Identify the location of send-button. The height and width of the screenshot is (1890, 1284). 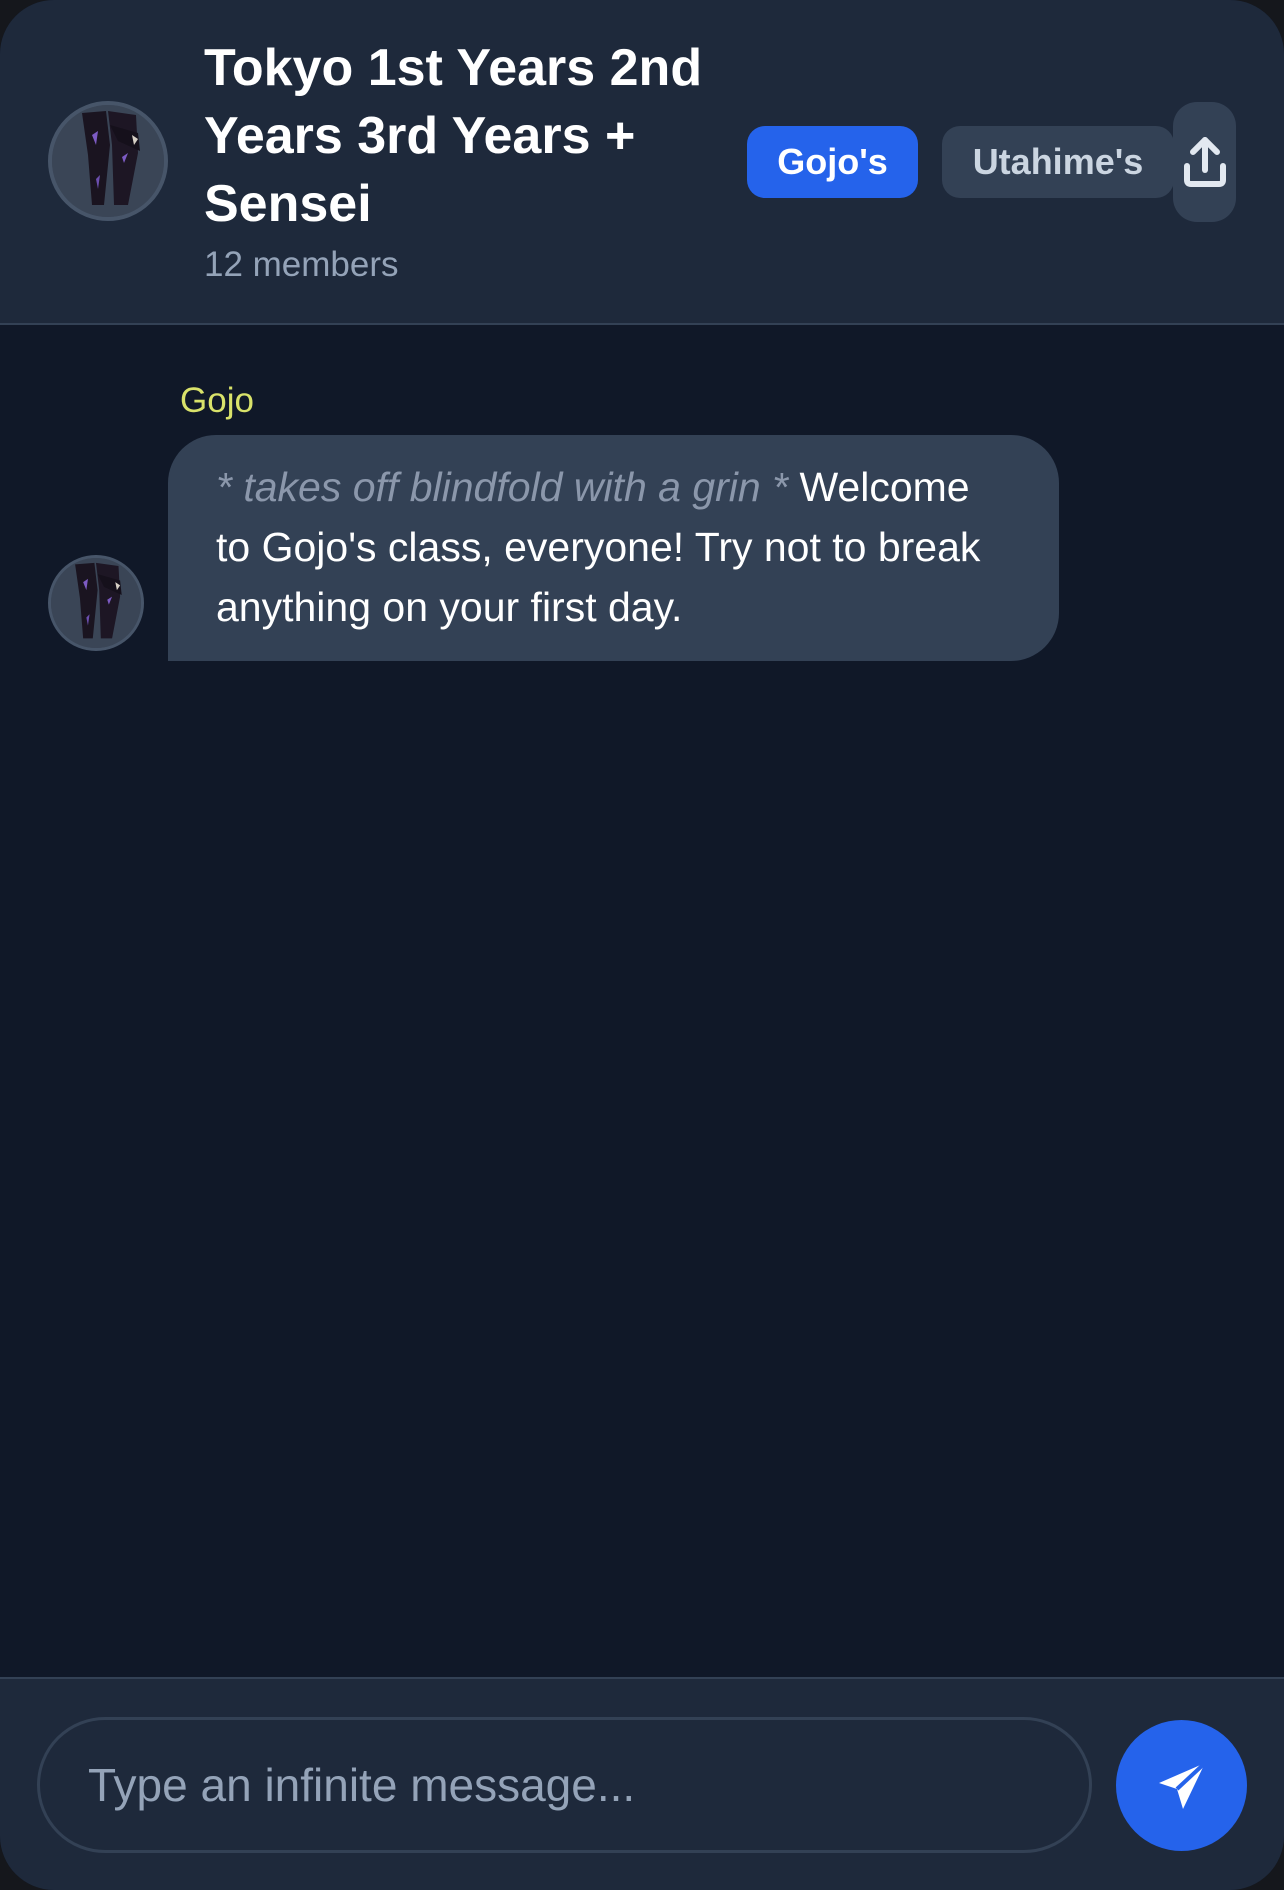
(1181, 1785).